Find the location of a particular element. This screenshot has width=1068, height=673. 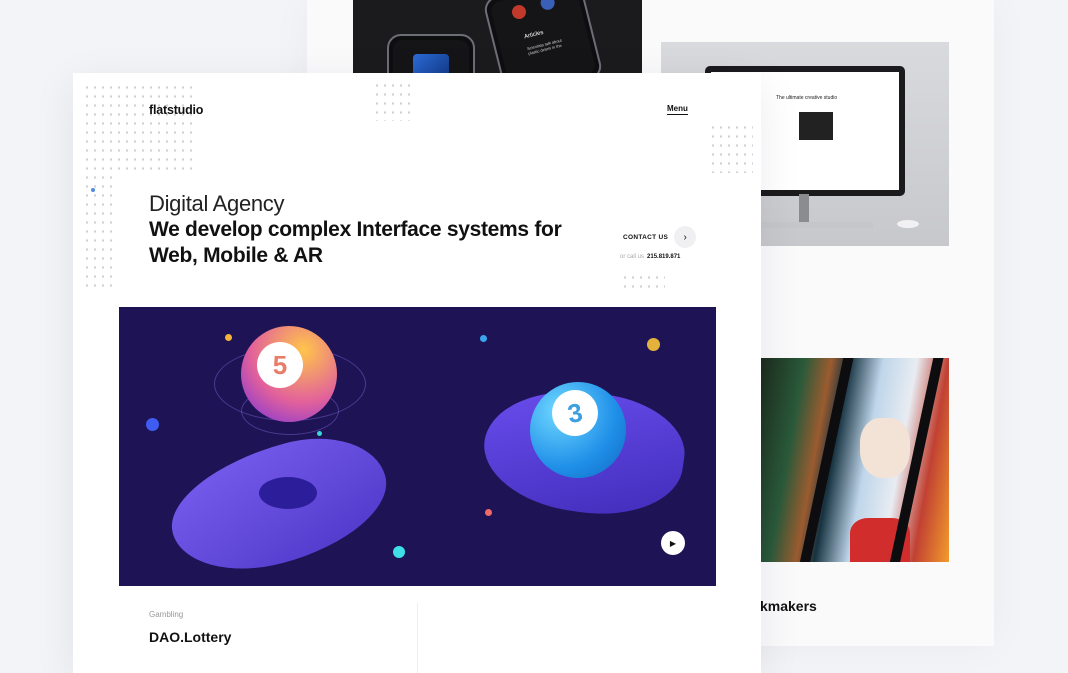

contact-us-button: CONTACT US › is located at coordinates (660, 237).